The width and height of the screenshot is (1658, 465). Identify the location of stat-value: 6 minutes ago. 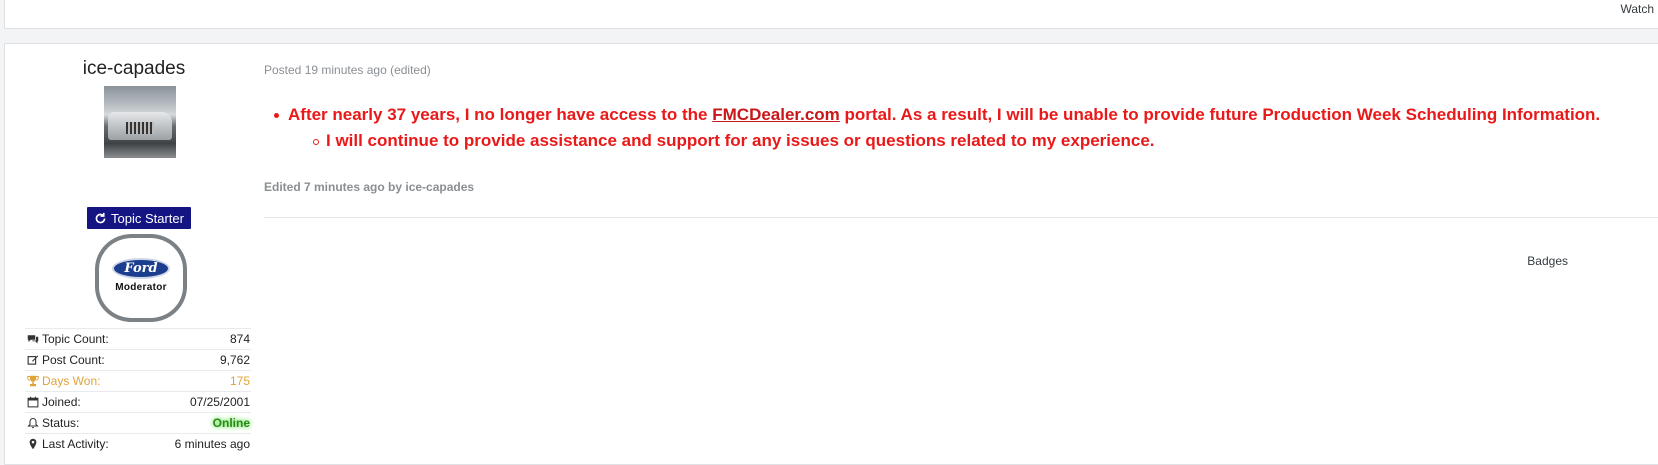
(212, 444).